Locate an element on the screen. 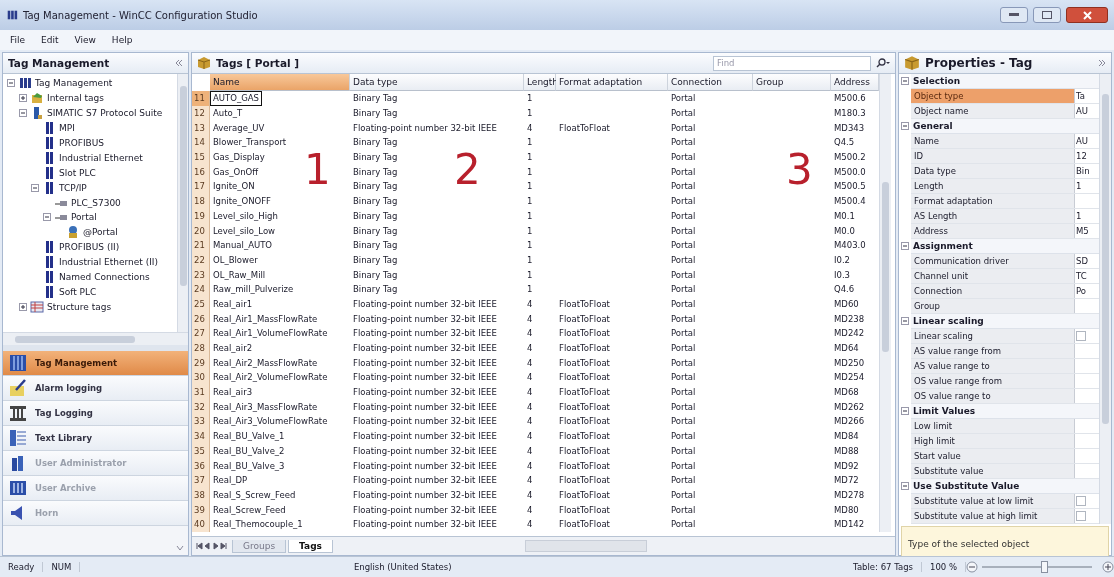  property-name: Channel unit is located at coordinates (993, 276).